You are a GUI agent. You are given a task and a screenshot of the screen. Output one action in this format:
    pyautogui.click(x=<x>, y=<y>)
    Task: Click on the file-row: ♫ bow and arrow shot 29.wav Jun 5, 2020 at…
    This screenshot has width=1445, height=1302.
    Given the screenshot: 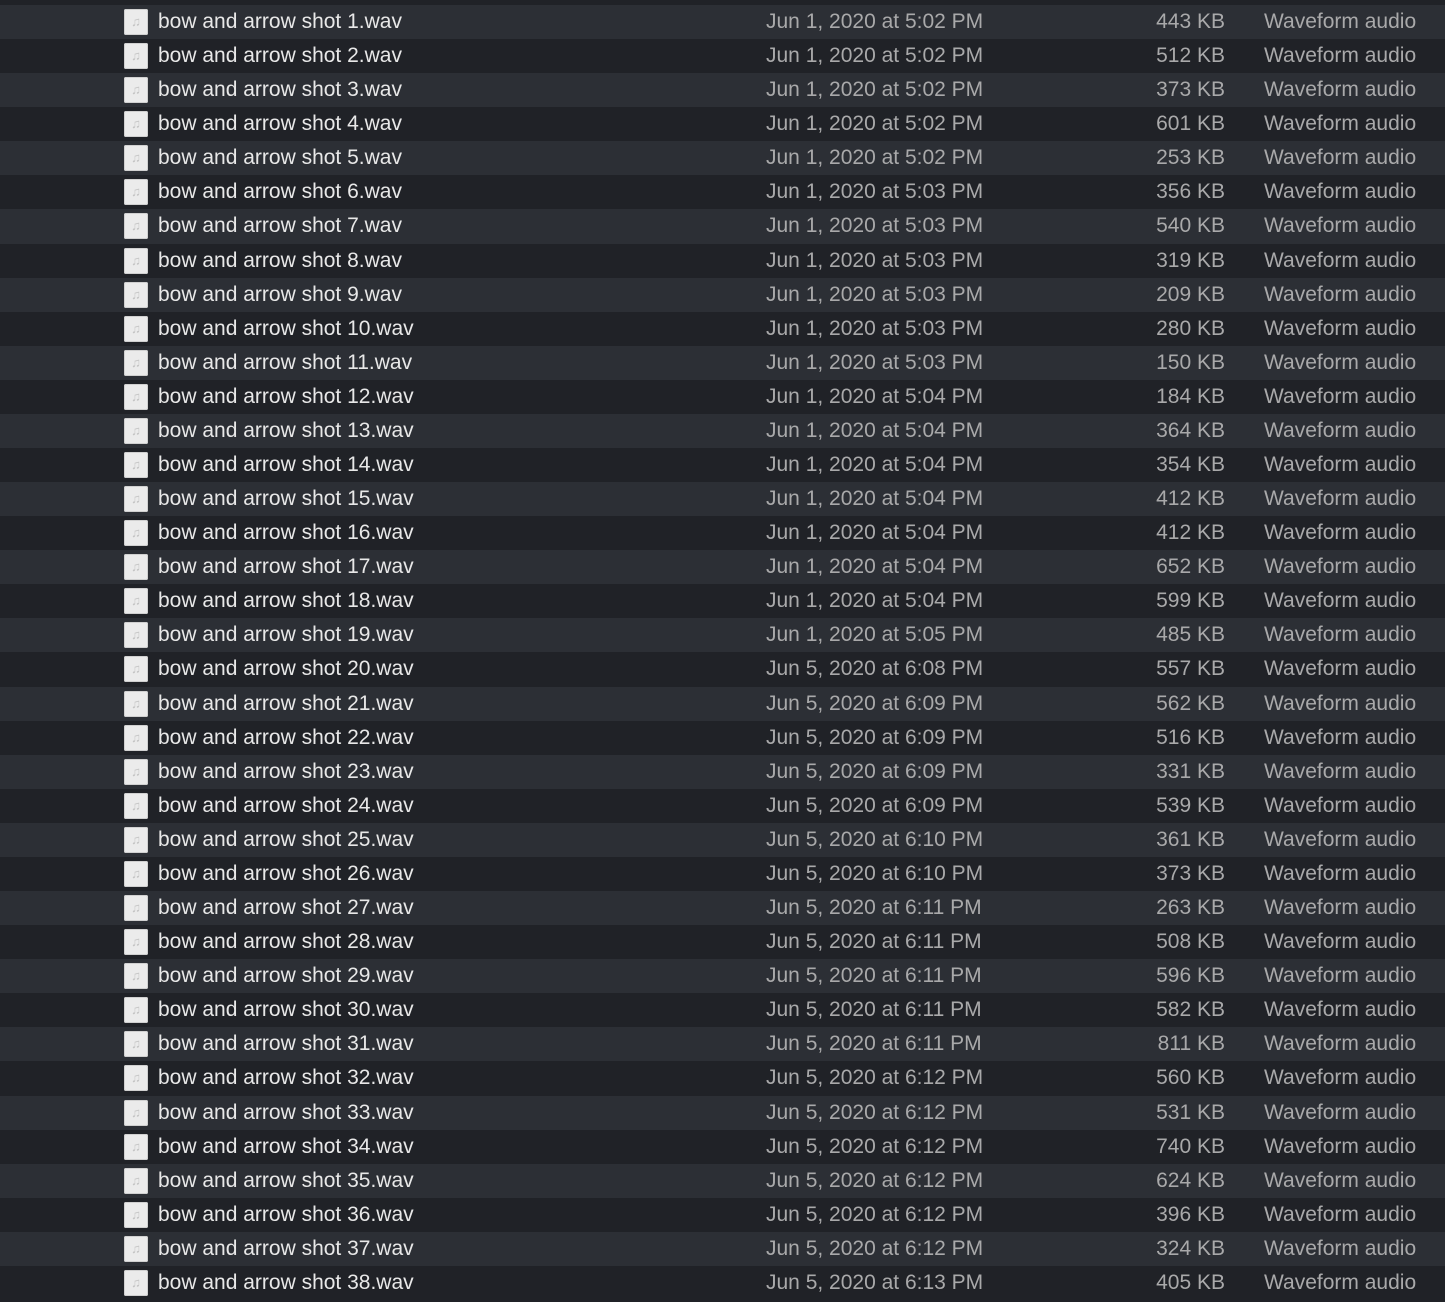 What is the action you would take?
    pyautogui.click(x=722, y=976)
    